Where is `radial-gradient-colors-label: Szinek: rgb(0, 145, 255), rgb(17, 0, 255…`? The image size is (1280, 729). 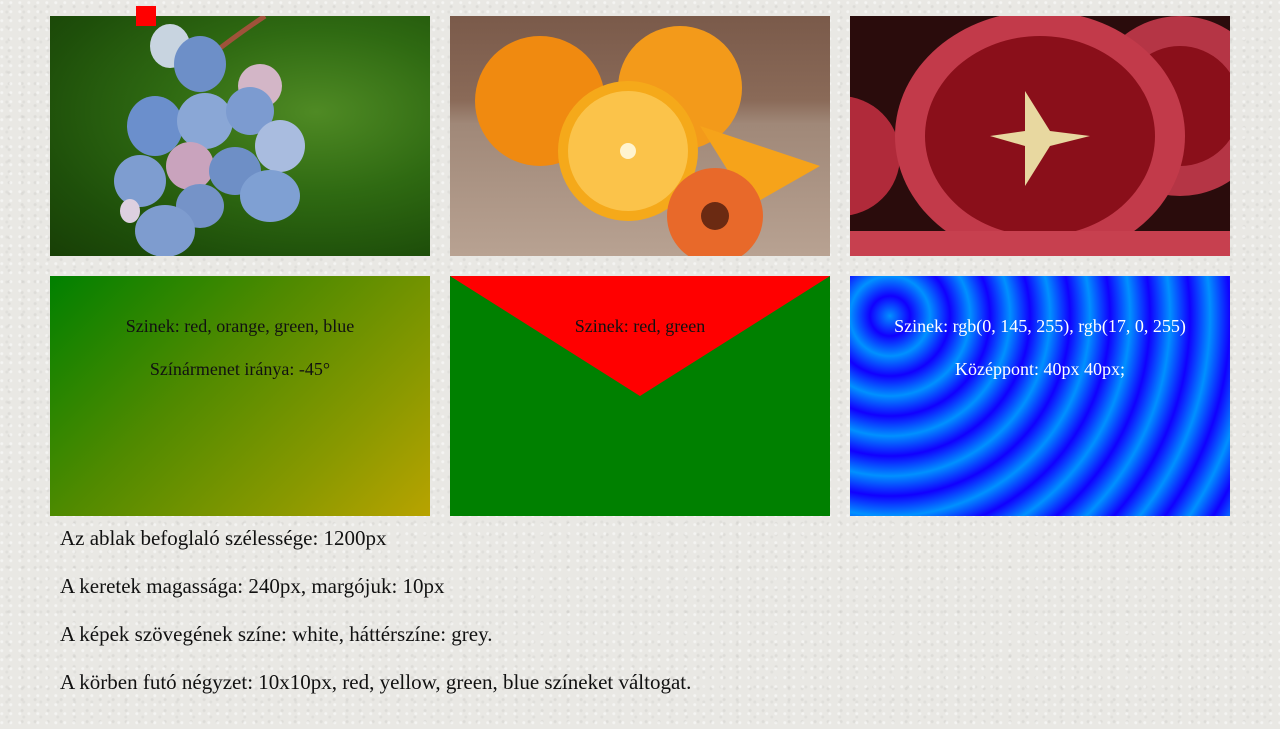 radial-gradient-colors-label: Szinek: rgb(0, 145, 255), rgb(17, 0, 255… is located at coordinates (1040, 326).